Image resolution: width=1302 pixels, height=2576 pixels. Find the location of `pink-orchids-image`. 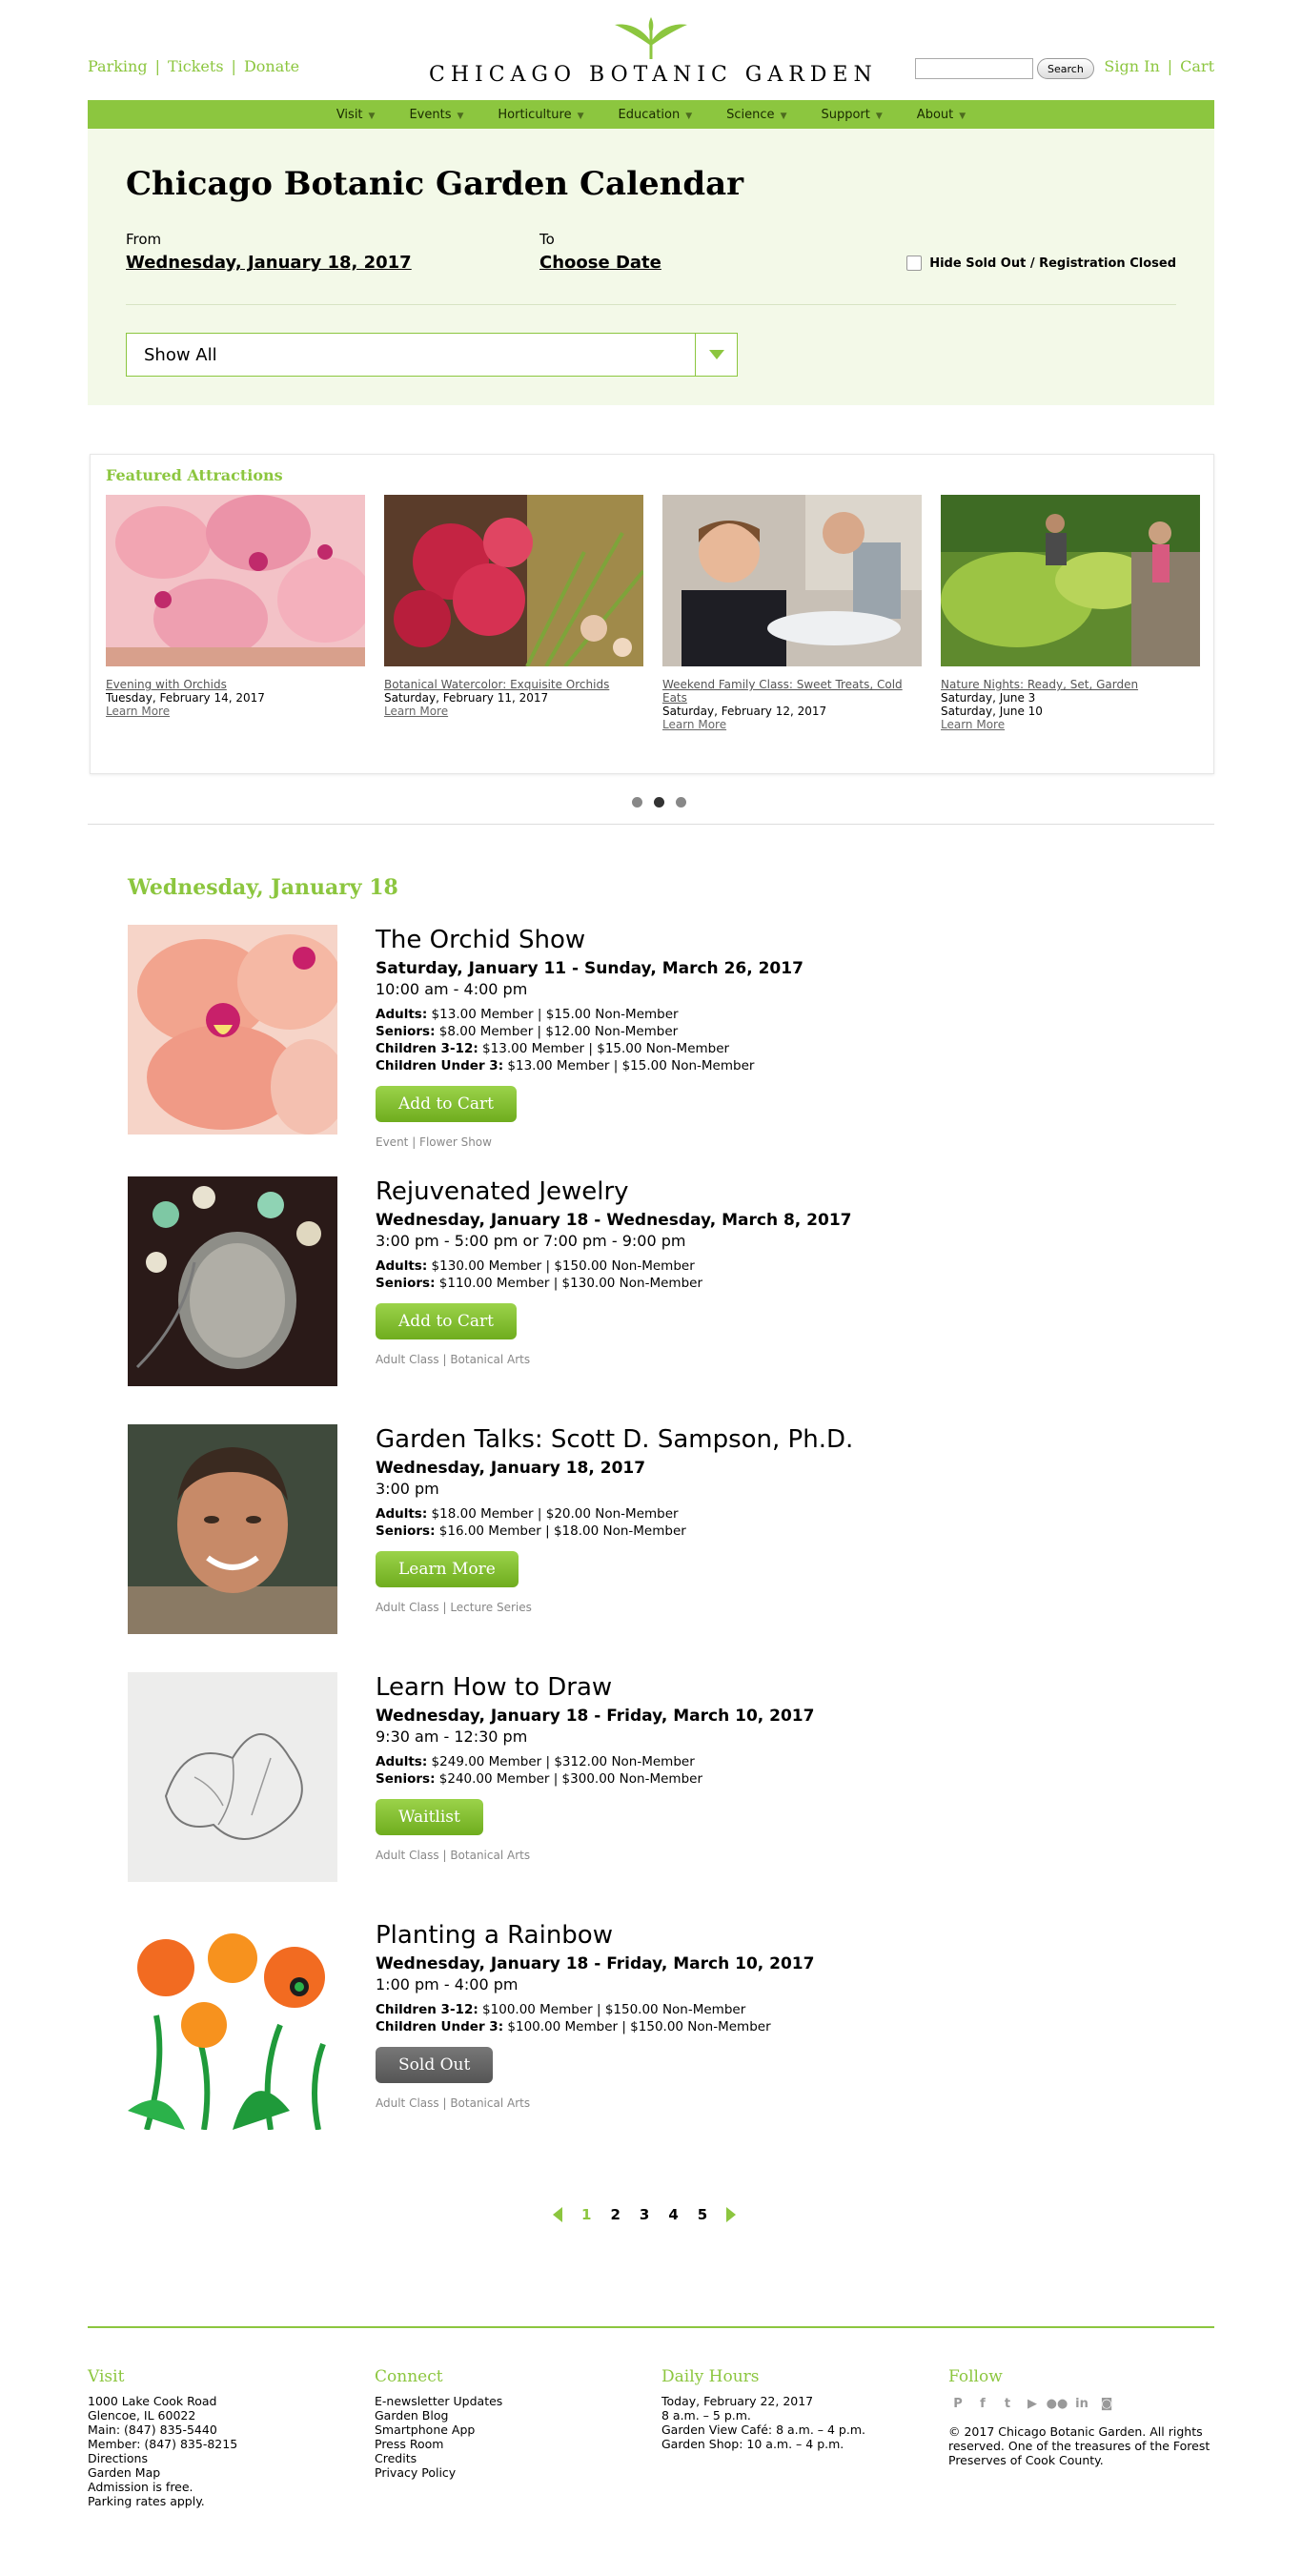

pink-orchids-image is located at coordinates (240, 580).